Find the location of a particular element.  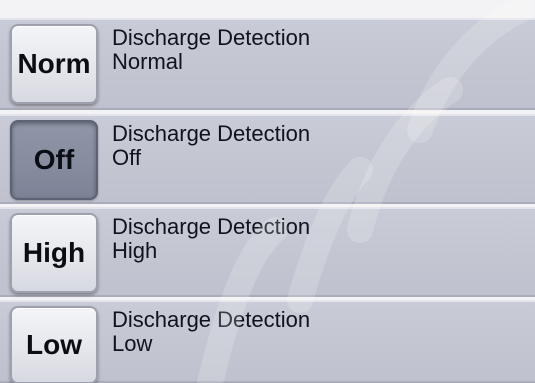

norm-button: Norm is located at coordinates (54, 64).